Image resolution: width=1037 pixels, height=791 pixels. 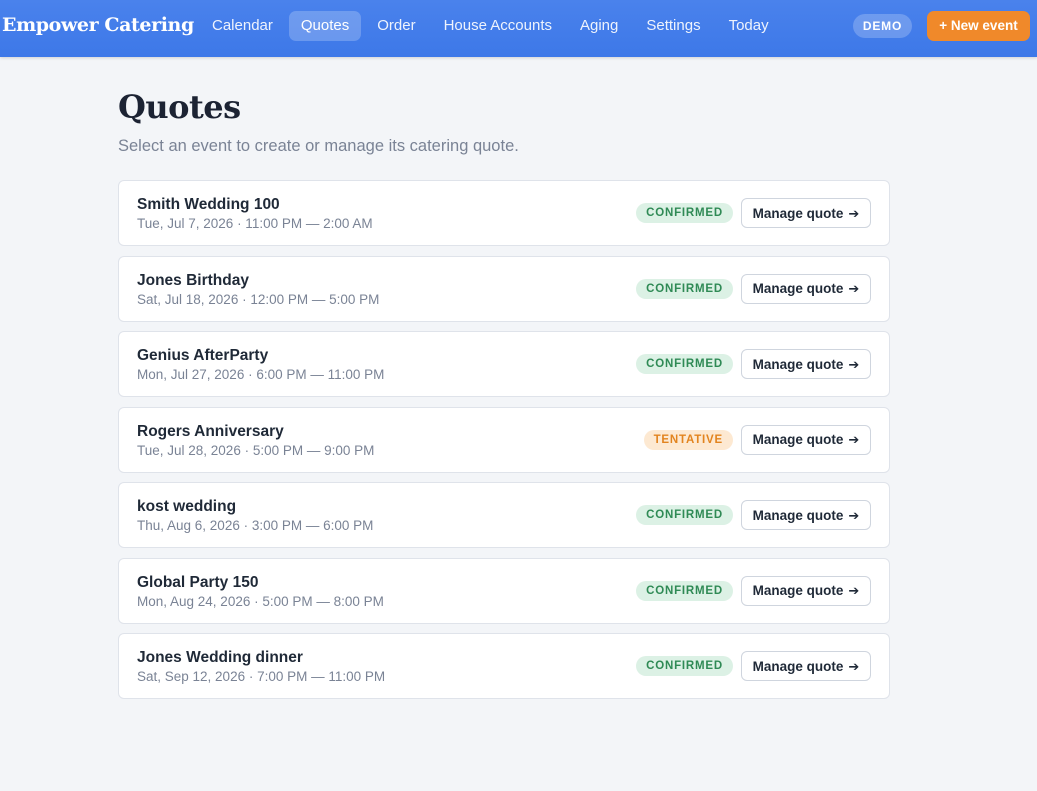 What do you see at coordinates (882, 26) in the screenshot?
I see `demo-badge: DEMO` at bounding box center [882, 26].